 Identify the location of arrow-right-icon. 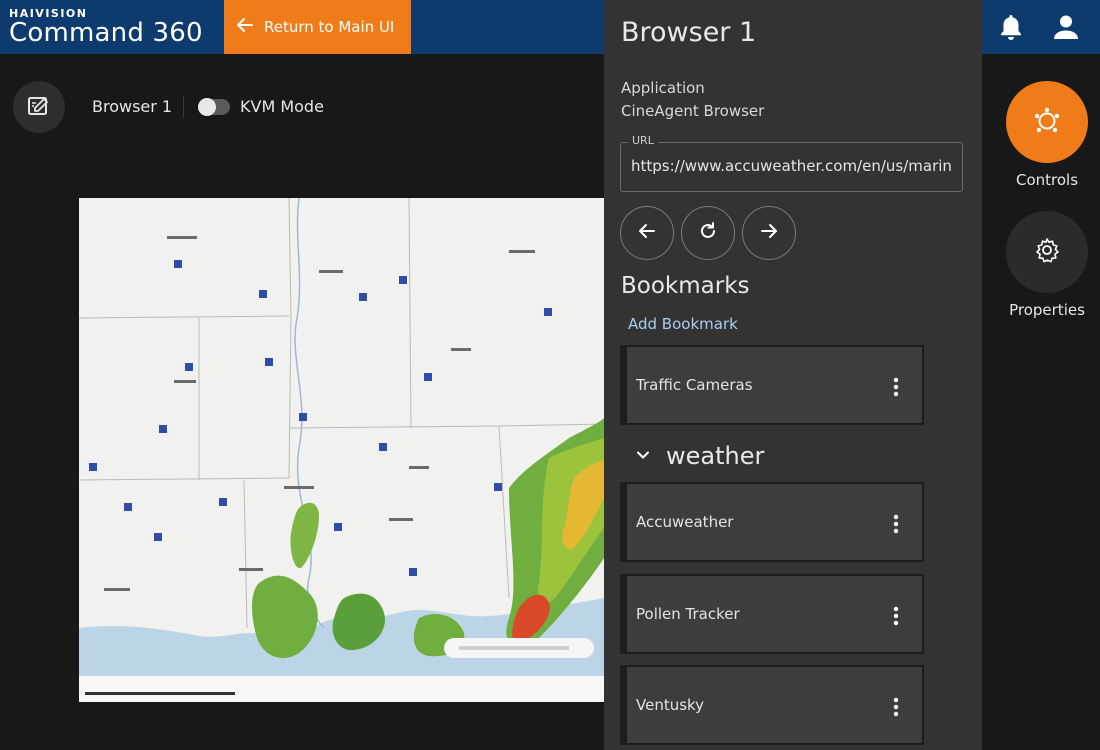
(769, 233).